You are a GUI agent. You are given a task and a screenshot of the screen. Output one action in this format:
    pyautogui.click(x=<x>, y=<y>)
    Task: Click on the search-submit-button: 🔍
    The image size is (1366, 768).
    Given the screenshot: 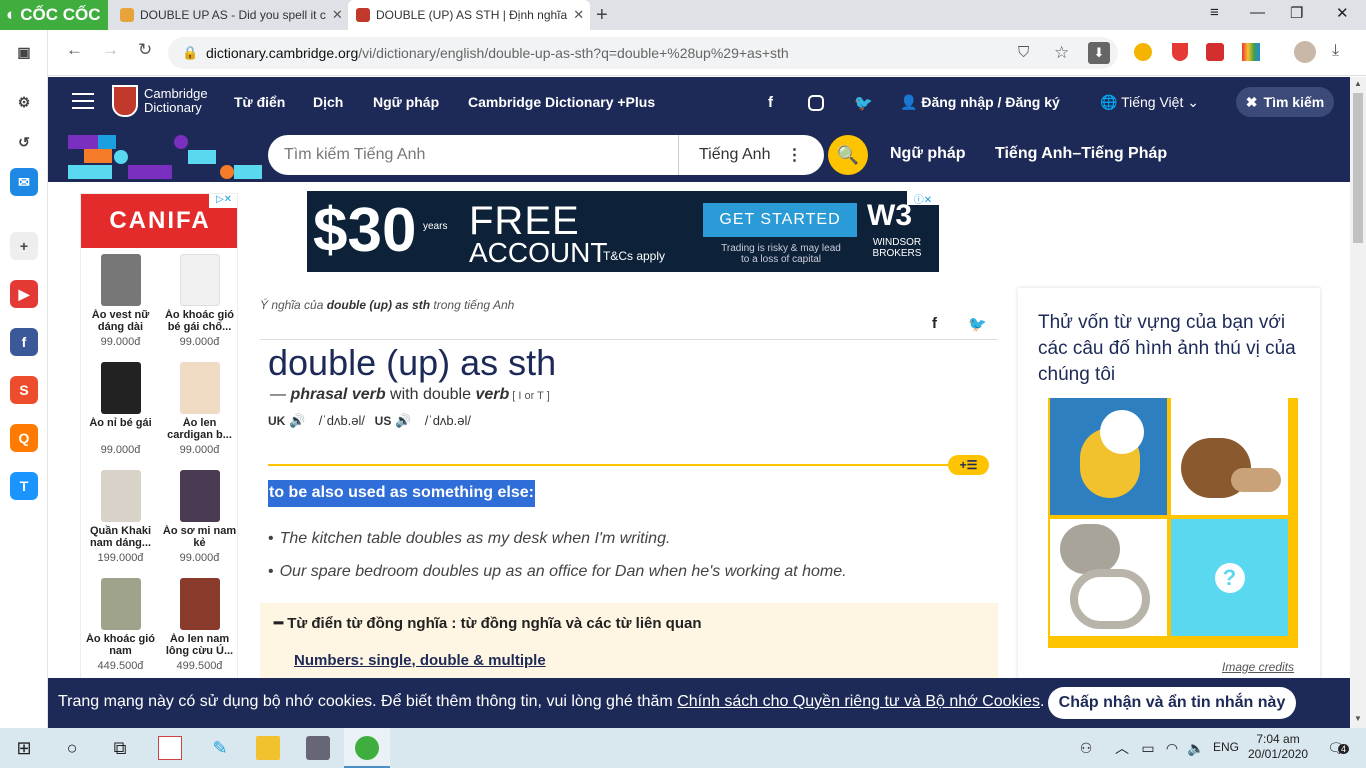 What is the action you would take?
    pyautogui.click(x=848, y=155)
    